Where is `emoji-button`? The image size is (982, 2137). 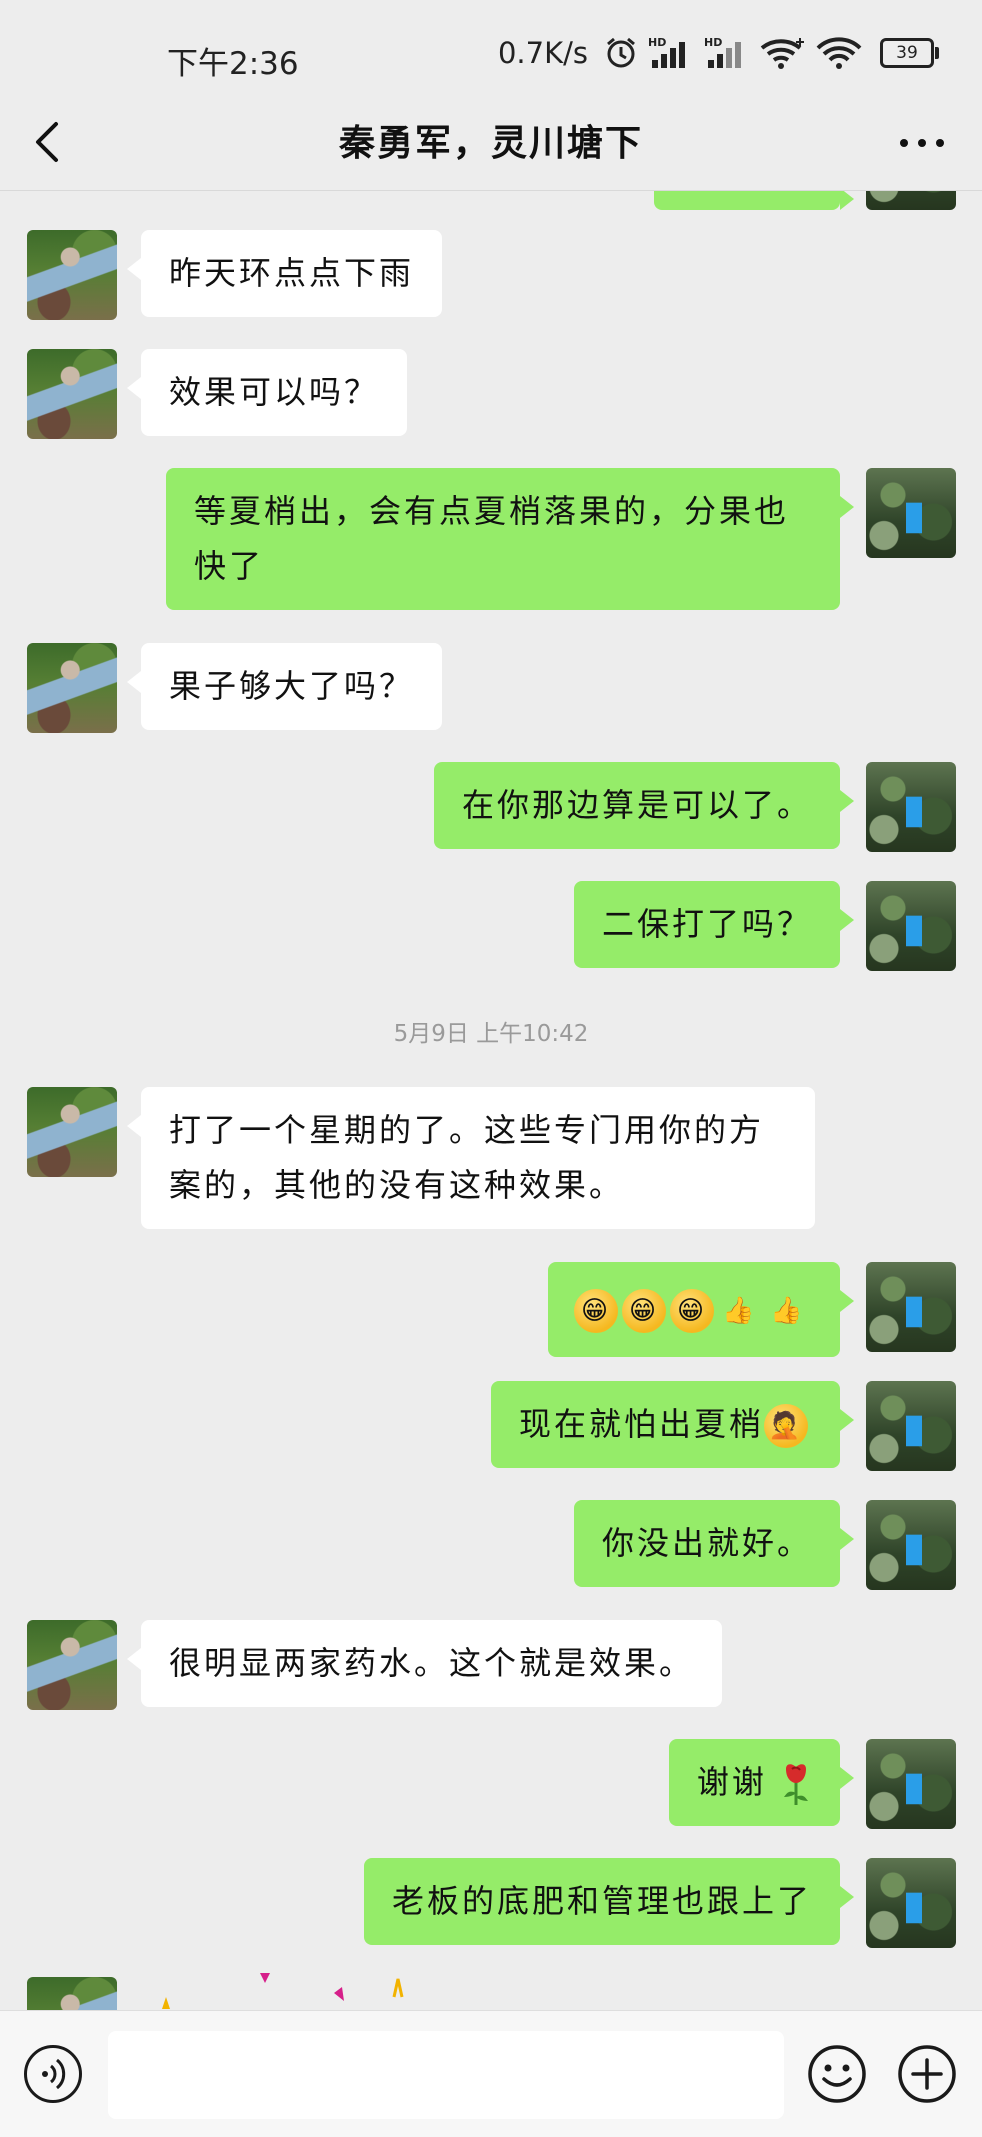 emoji-button is located at coordinates (837, 2074).